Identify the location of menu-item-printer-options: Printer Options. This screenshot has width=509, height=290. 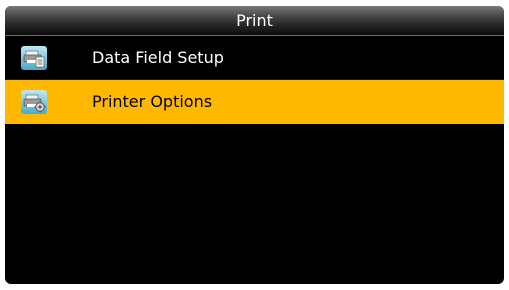
(254, 102).